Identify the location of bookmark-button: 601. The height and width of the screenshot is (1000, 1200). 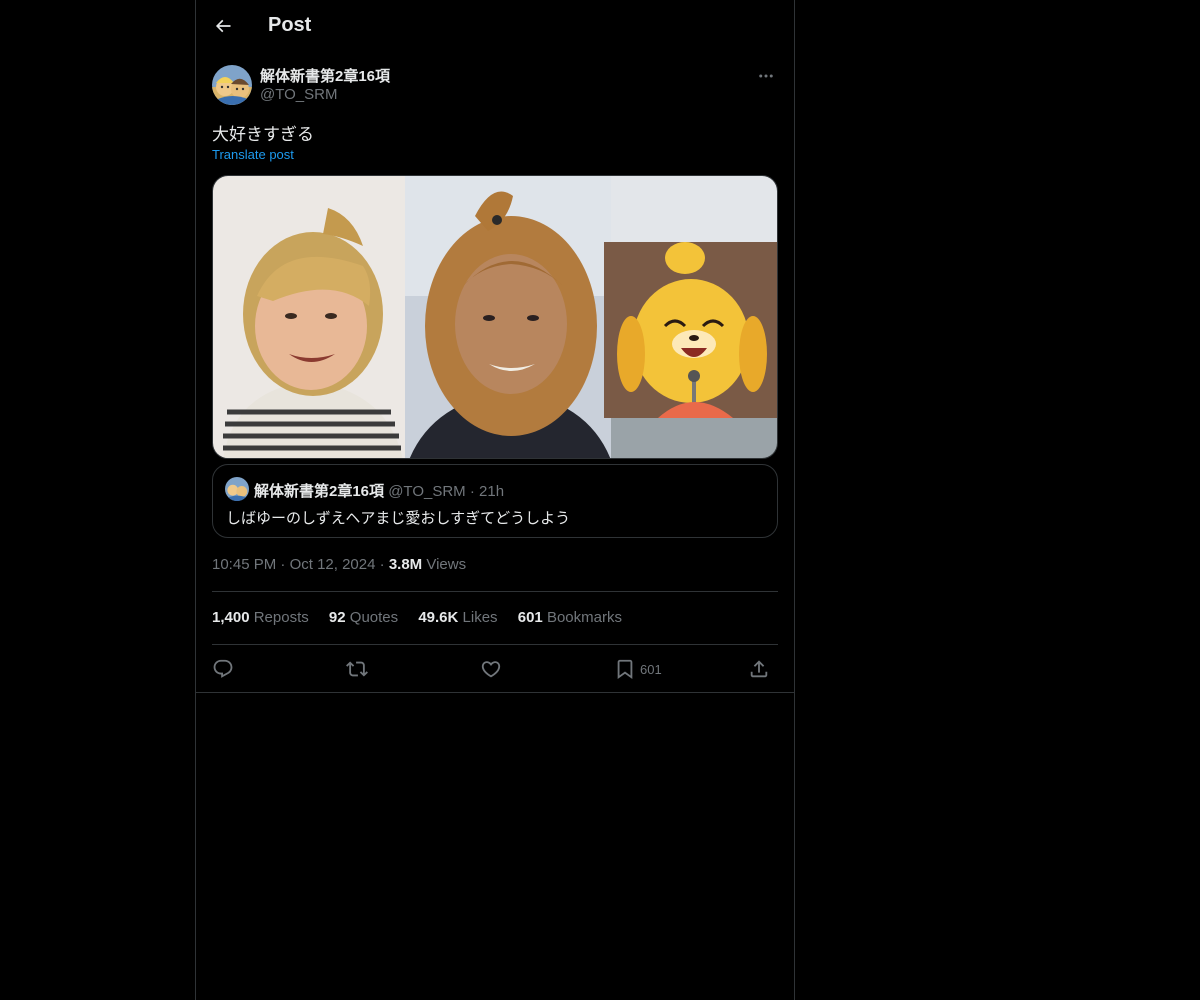
(638, 669).